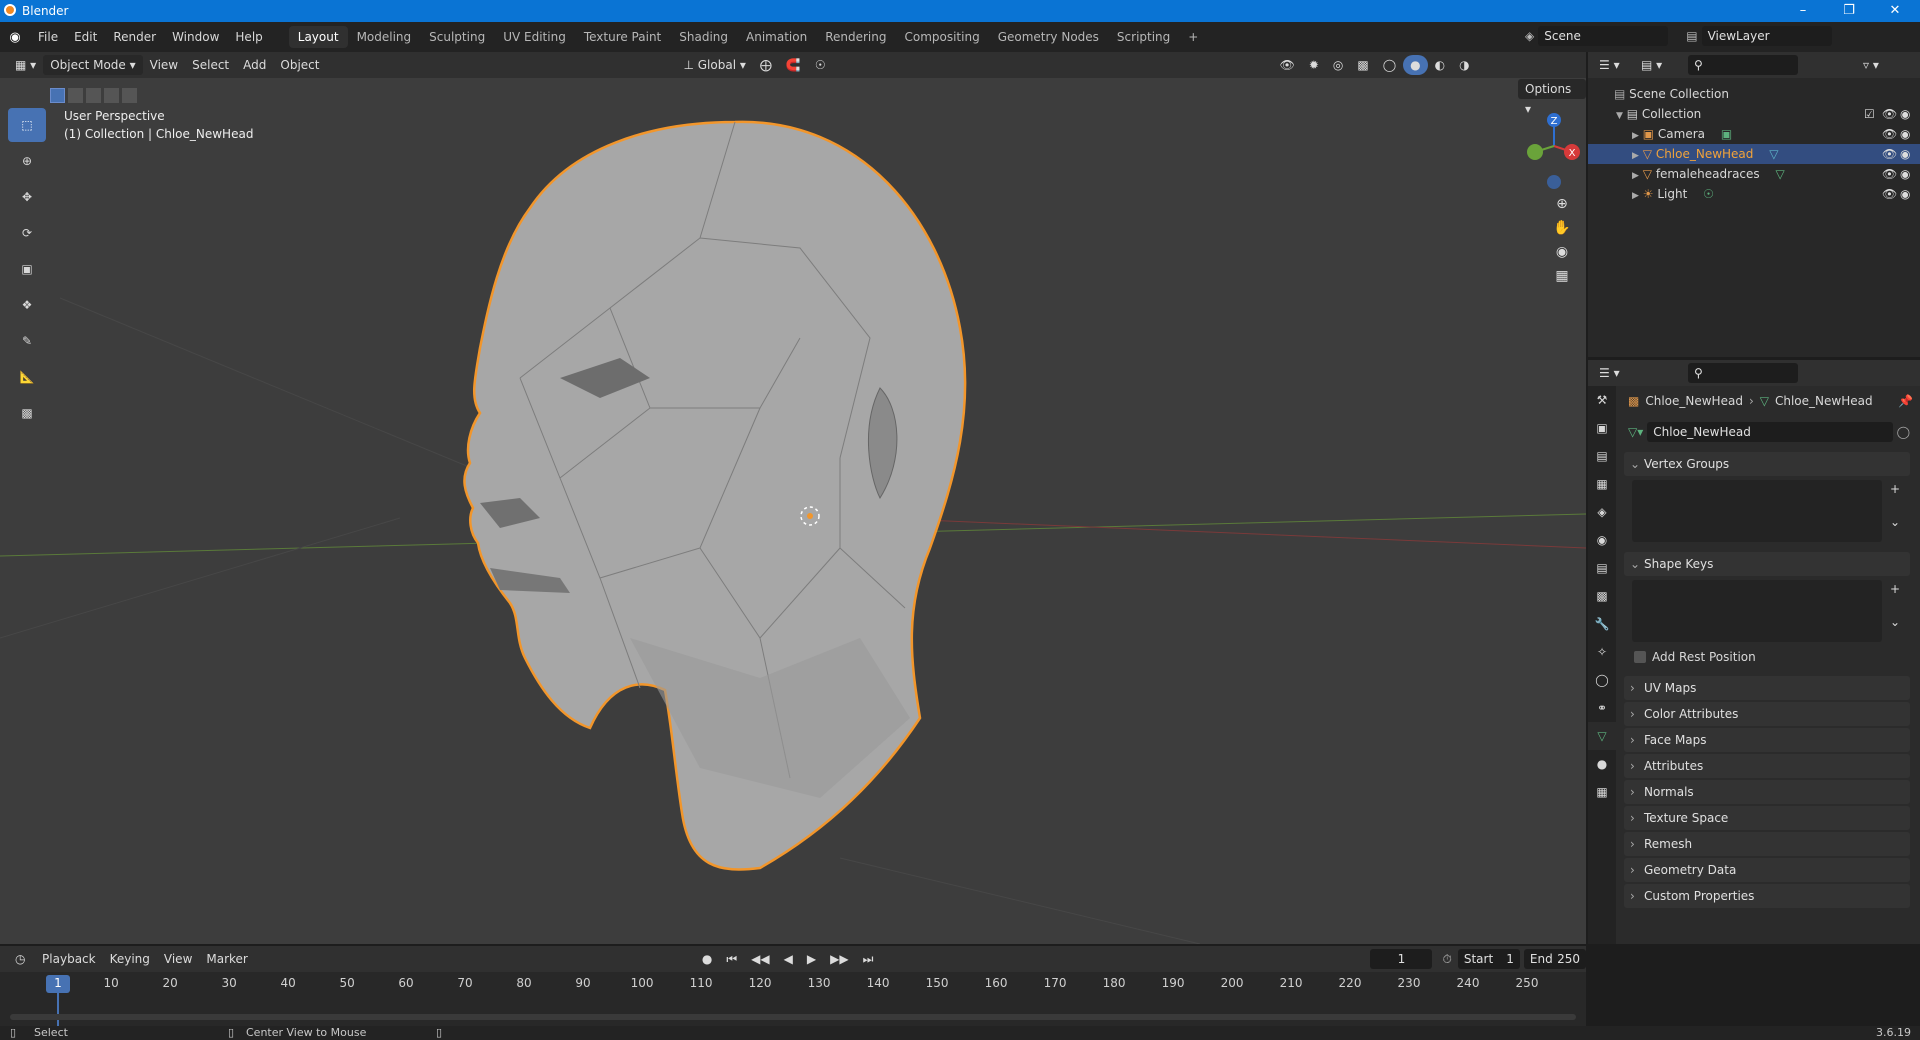  What do you see at coordinates (1757, 511) in the screenshot?
I see `vertex-groups-list` at bounding box center [1757, 511].